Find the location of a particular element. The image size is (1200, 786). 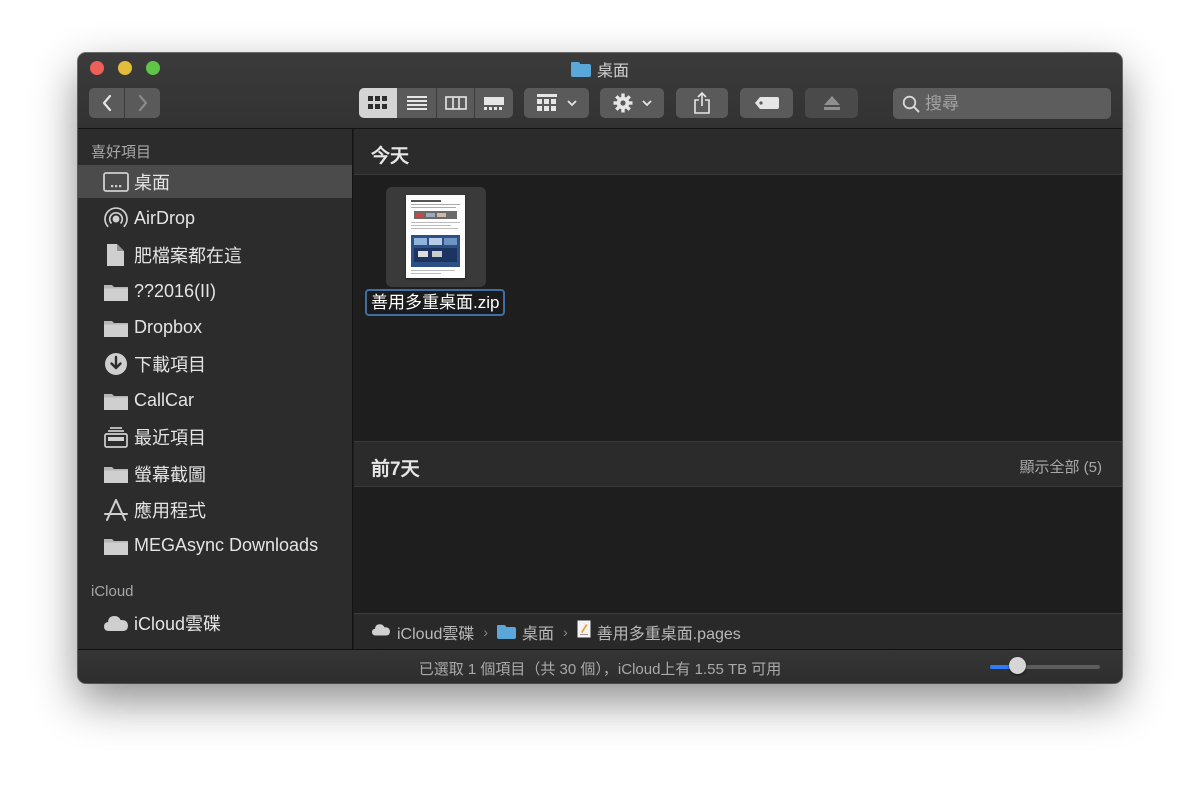

sidebar-item-applications: 應用程式 is located at coordinates (215, 509).